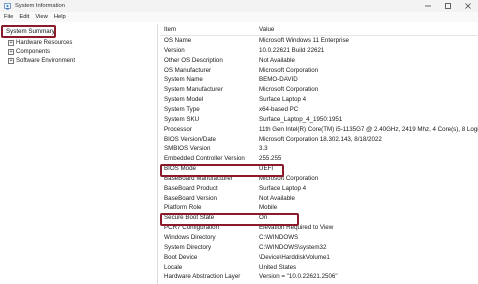  I want to click on row-value-cell: 255.255, so click(270, 159).